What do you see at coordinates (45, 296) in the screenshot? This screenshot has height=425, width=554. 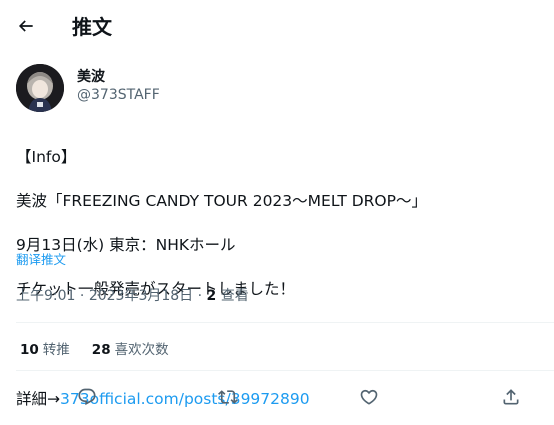 I see `tweet-time: 上午9:01` at bounding box center [45, 296].